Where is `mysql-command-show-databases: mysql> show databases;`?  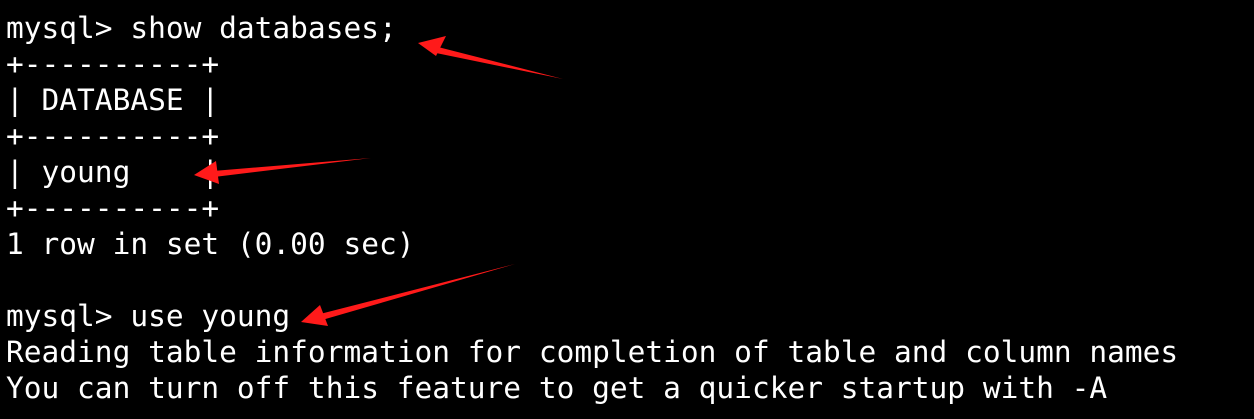
mysql-command-show-databases: mysql> show databases; is located at coordinates (201, 28).